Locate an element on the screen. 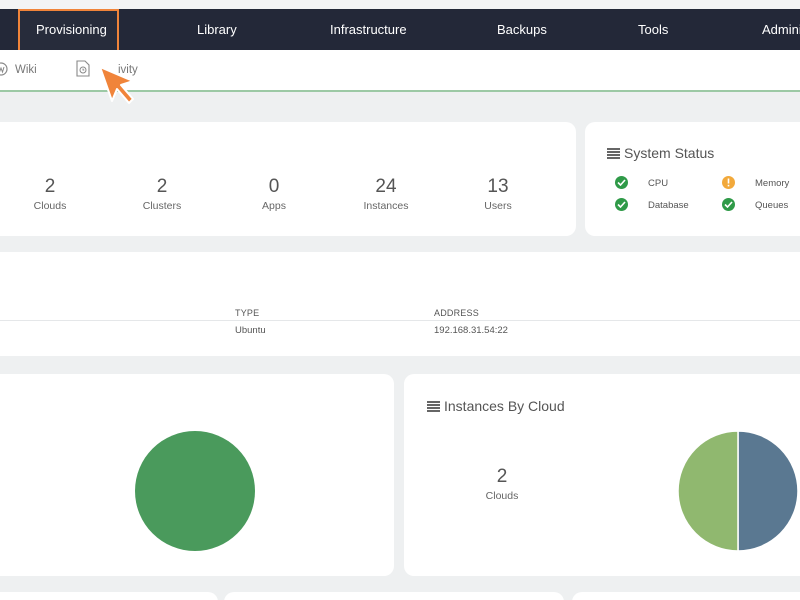 This screenshot has height=600, width=800. system-status-title: System Status is located at coordinates (660, 153).